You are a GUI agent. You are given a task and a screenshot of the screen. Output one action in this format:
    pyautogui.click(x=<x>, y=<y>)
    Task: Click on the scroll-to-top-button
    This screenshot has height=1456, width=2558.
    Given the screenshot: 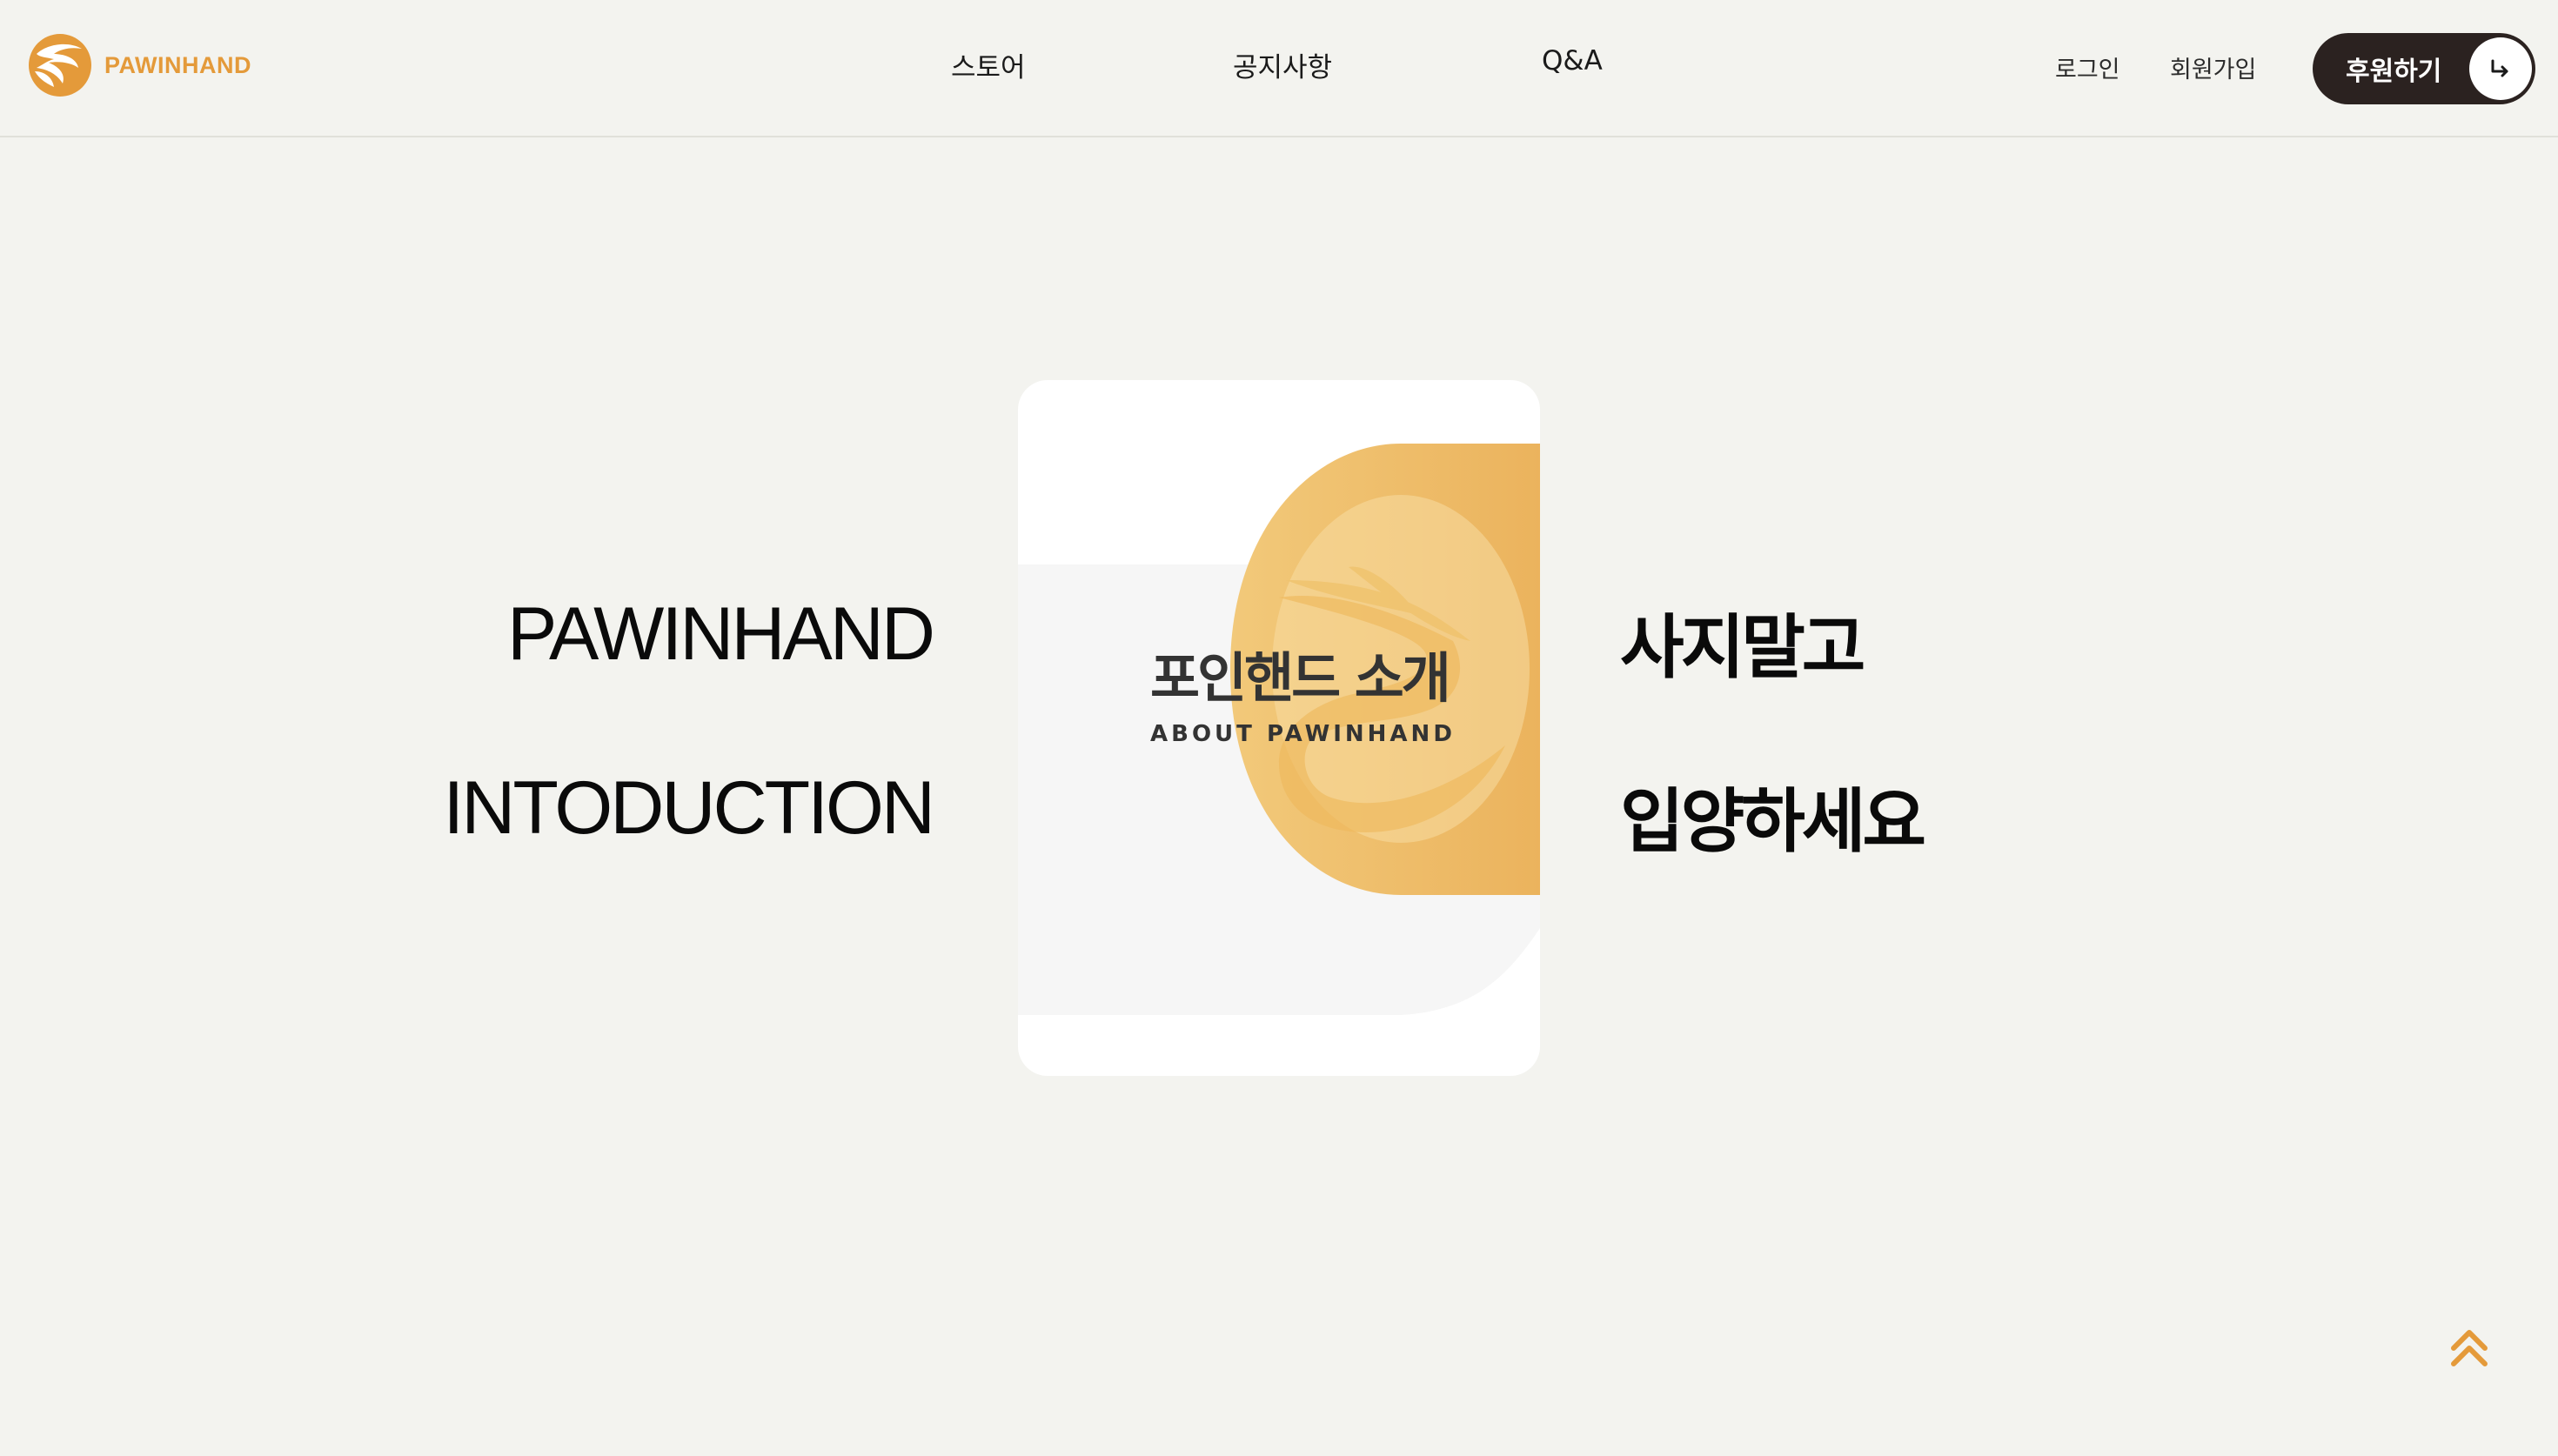 What is the action you would take?
    pyautogui.click(x=2469, y=1346)
    